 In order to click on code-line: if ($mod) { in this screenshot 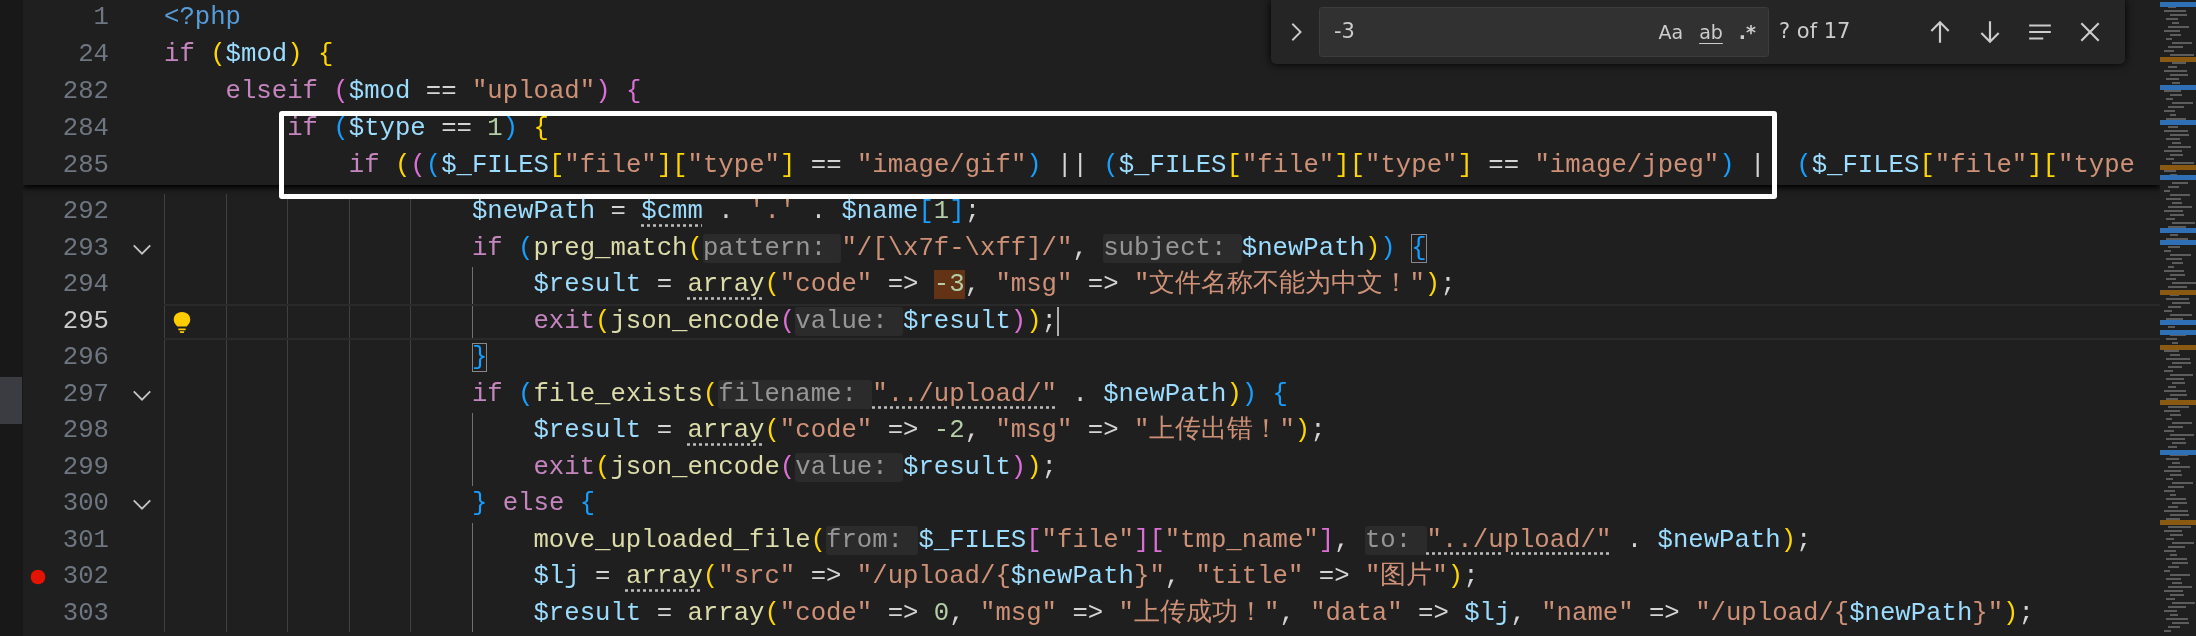, I will do `click(249, 55)`.